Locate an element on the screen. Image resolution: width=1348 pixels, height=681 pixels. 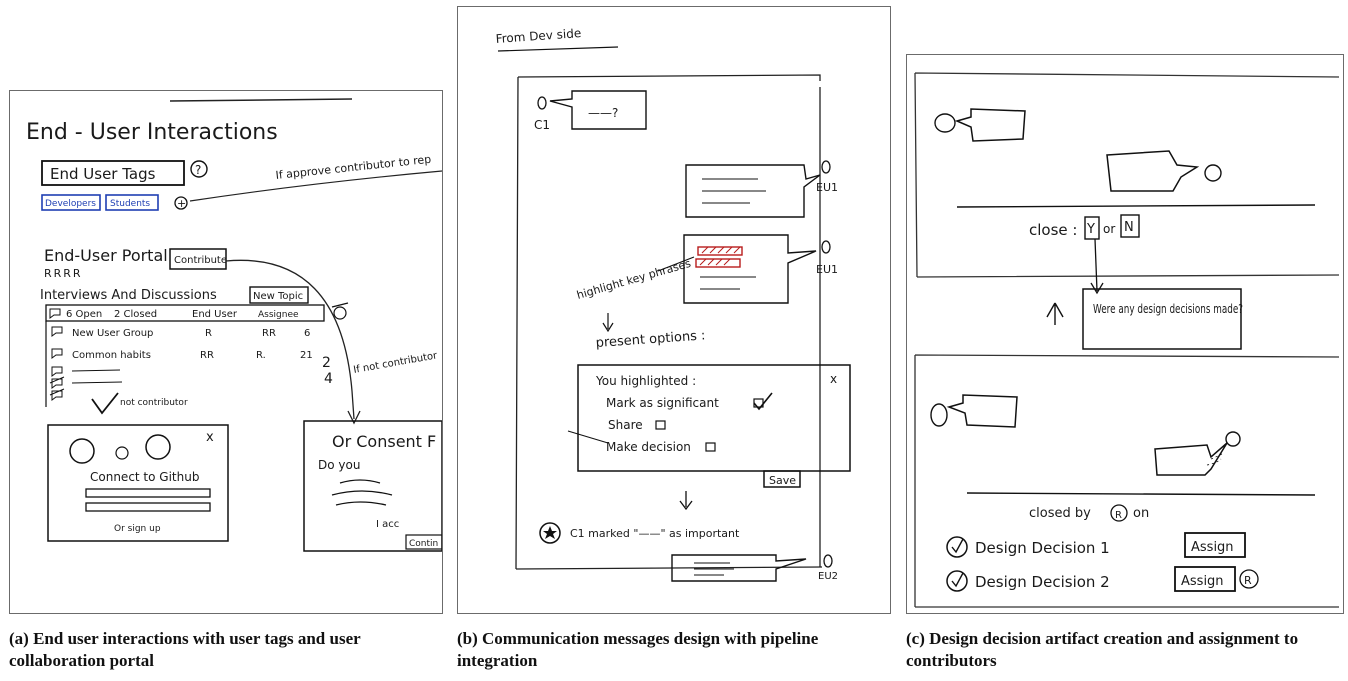
avatar-icon is located at coordinates (82, 451).